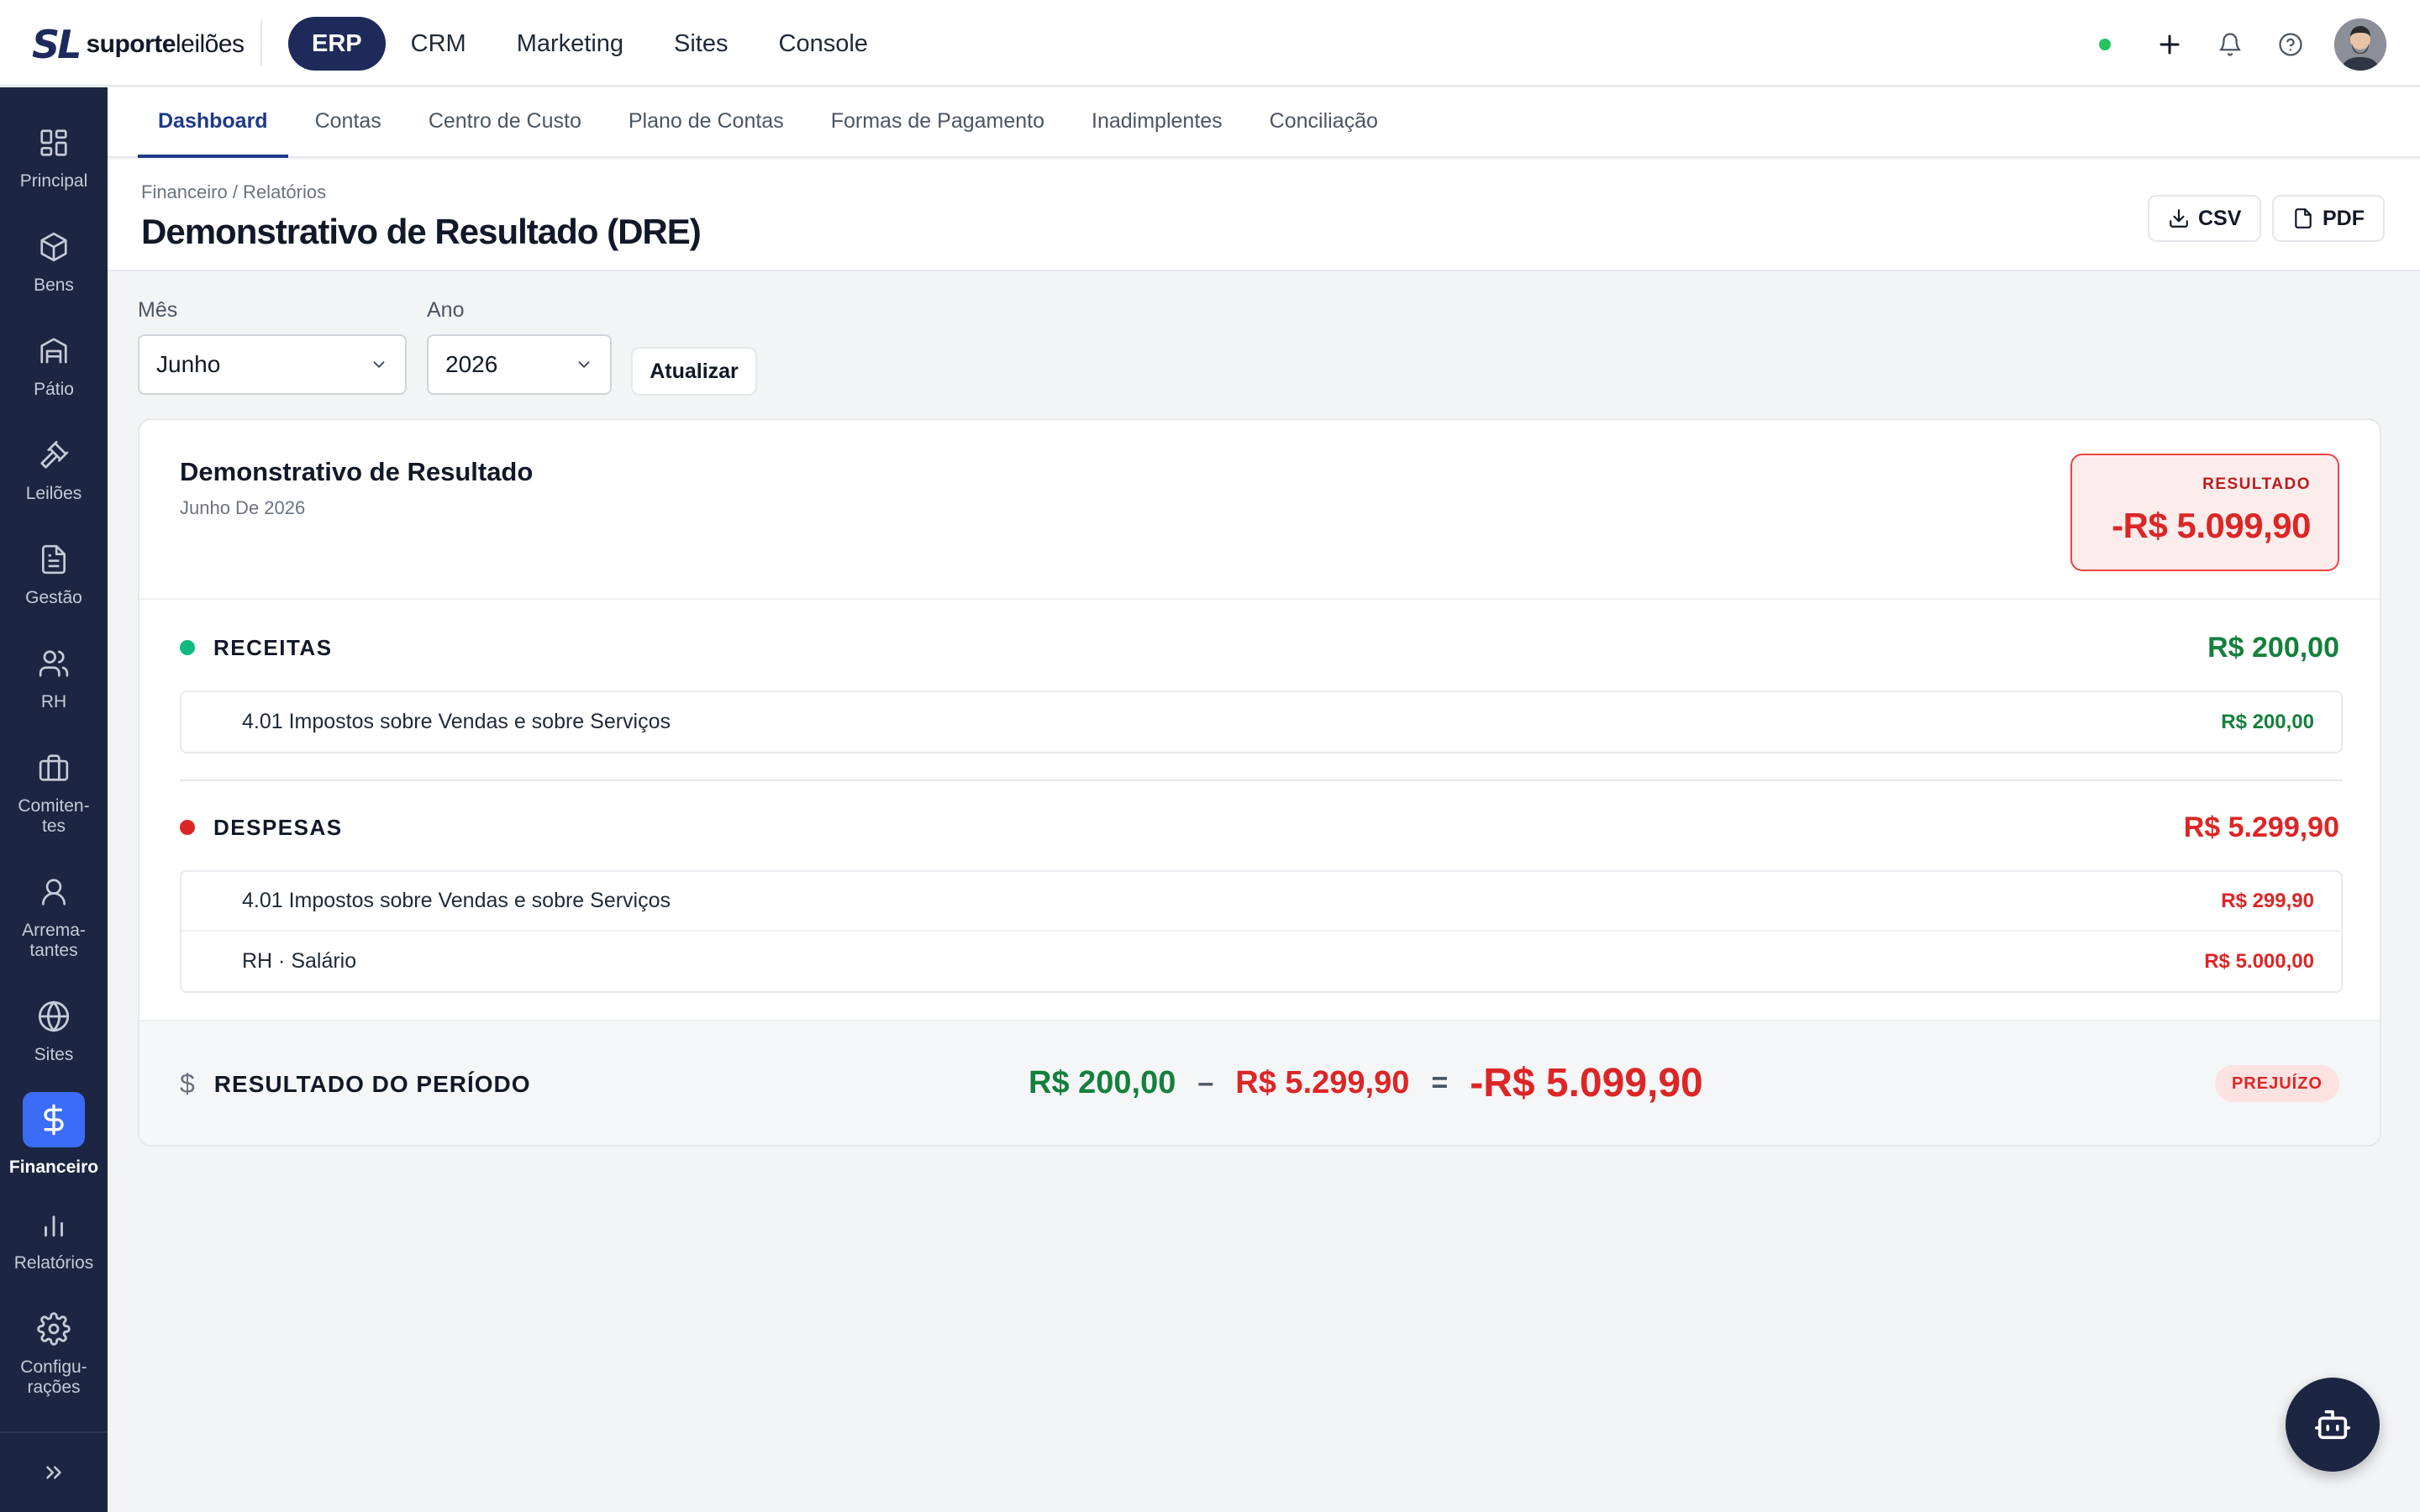  I want to click on tab-plano-de-contas: Plano de Contas, so click(706, 121).